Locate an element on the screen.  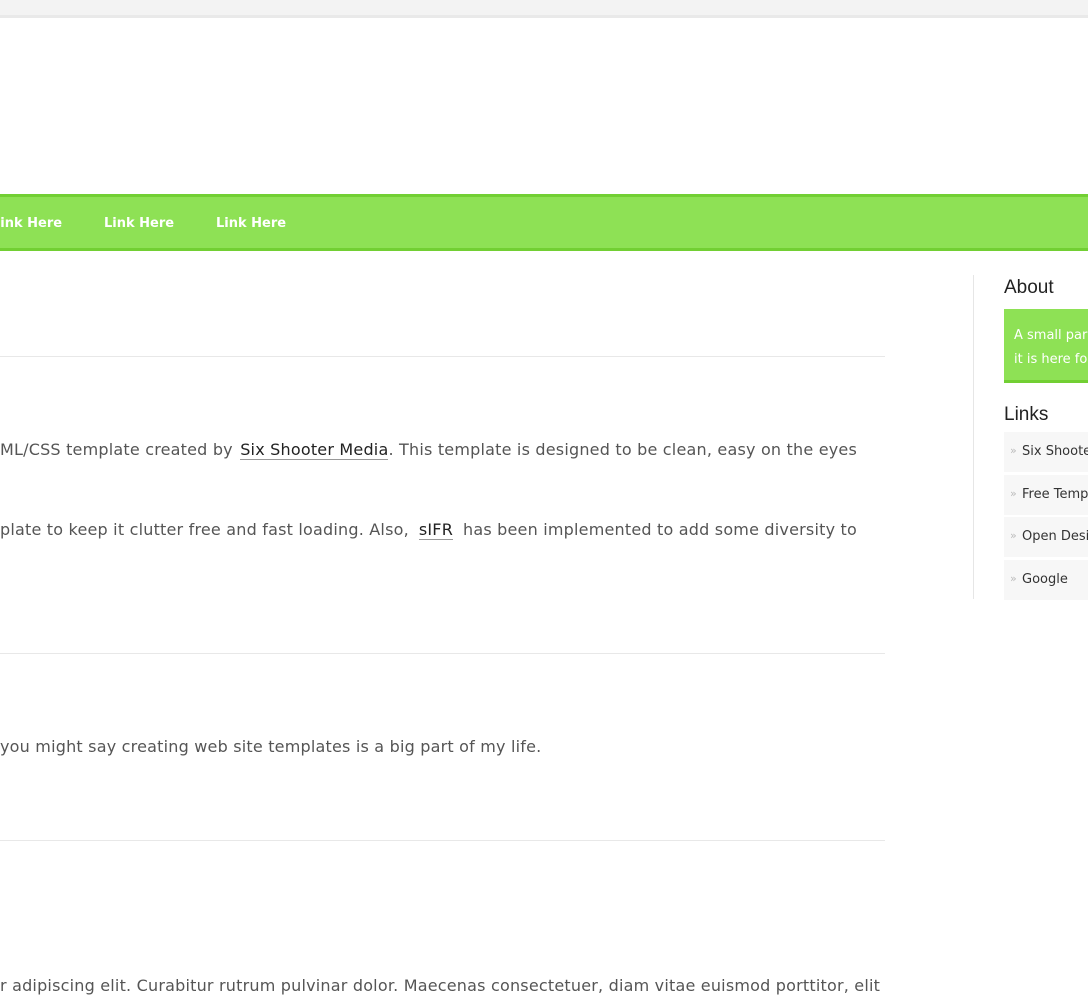
nav-link-2: Link Here is located at coordinates (139, 223).